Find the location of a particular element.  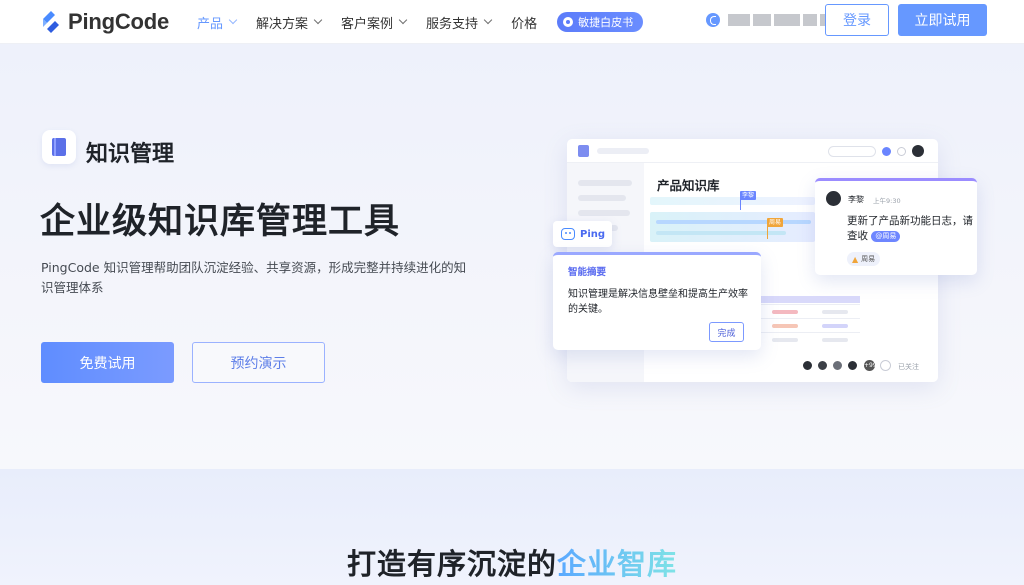

free-trial-button: 免费试用 is located at coordinates (107, 362).